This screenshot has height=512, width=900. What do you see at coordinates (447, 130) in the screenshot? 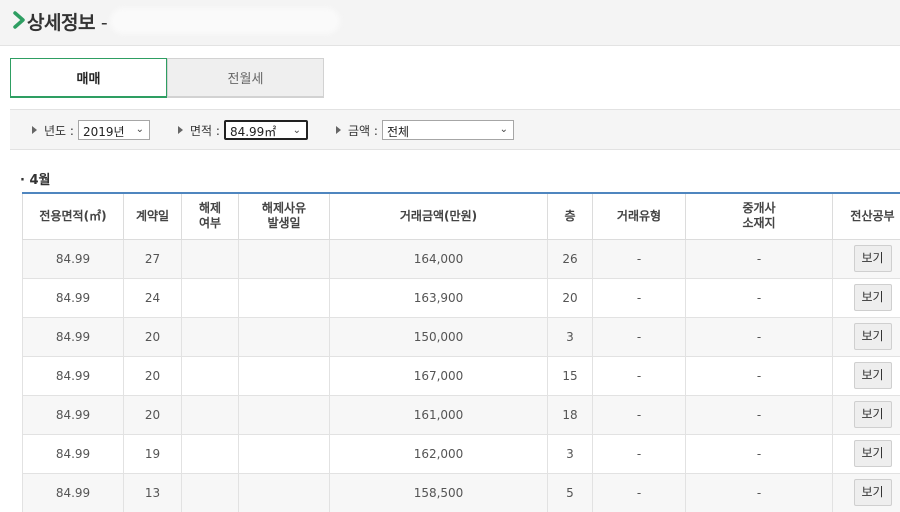
I see `price-select: 전체 ⌄` at bounding box center [447, 130].